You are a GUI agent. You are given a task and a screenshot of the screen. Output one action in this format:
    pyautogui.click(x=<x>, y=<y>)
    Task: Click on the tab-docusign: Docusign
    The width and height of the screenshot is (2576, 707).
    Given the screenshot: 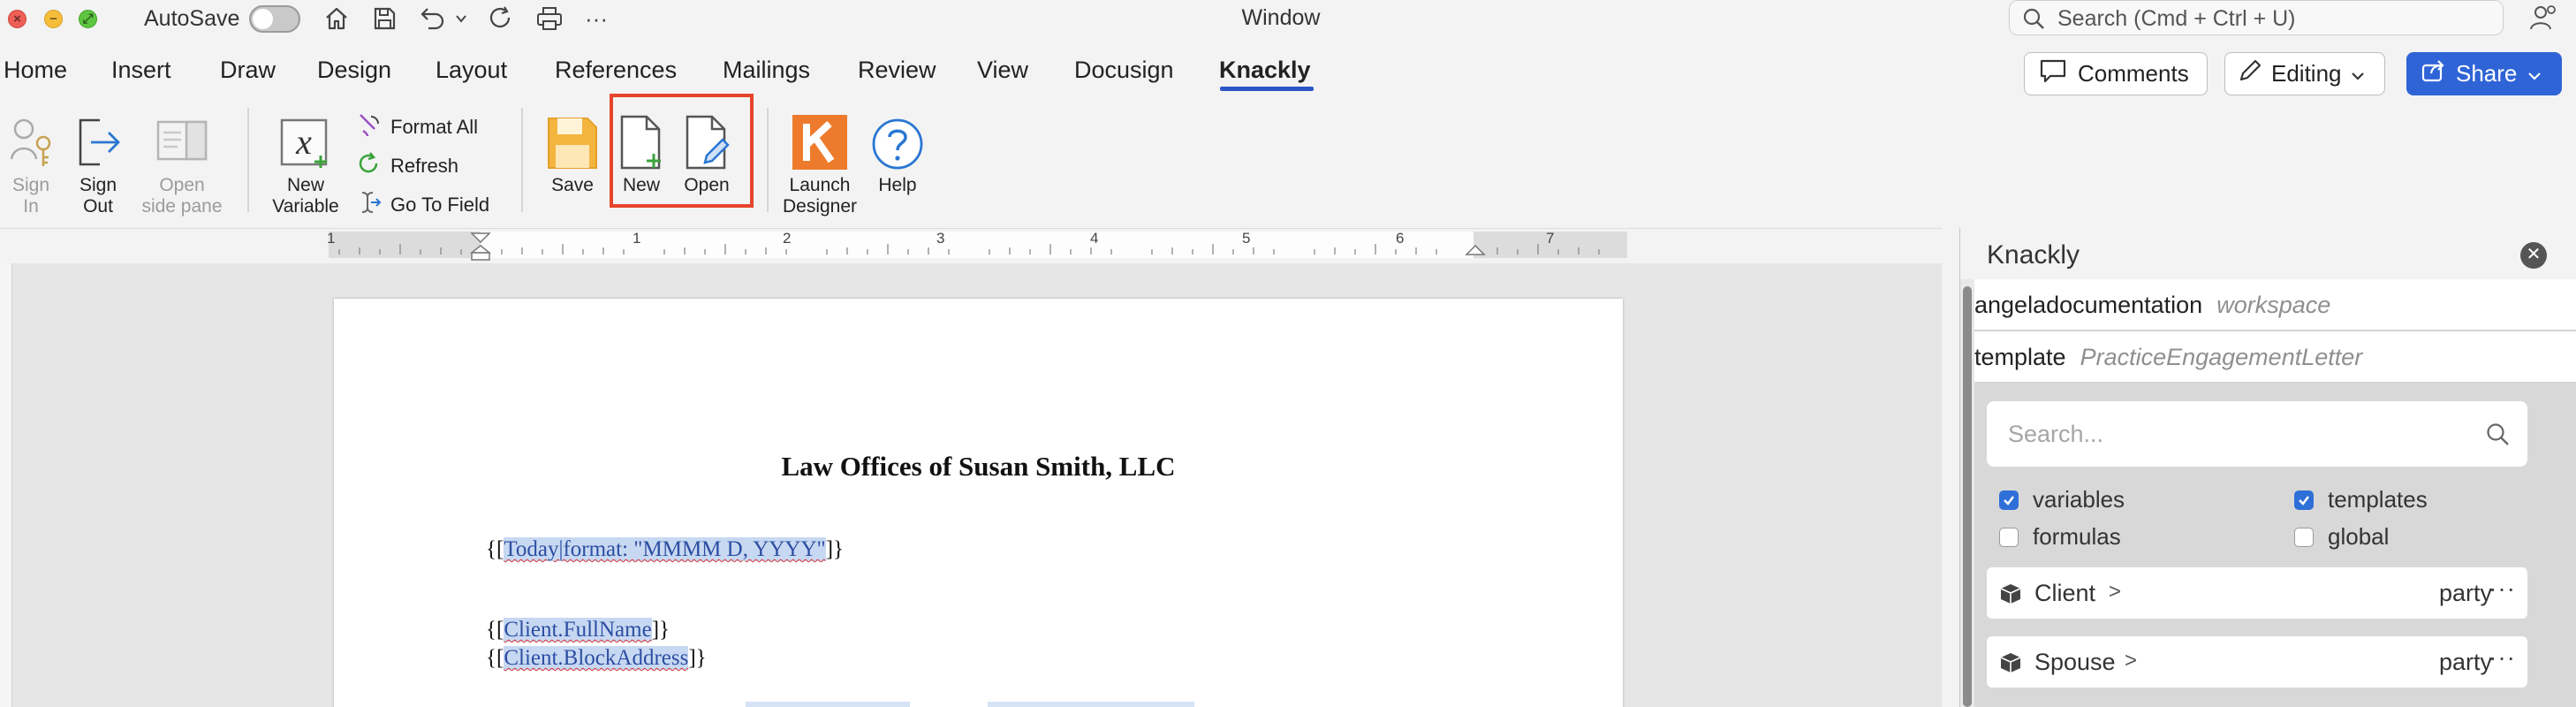 What is the action you would take?
    pyautogui.click(x=1124, y=70)
    